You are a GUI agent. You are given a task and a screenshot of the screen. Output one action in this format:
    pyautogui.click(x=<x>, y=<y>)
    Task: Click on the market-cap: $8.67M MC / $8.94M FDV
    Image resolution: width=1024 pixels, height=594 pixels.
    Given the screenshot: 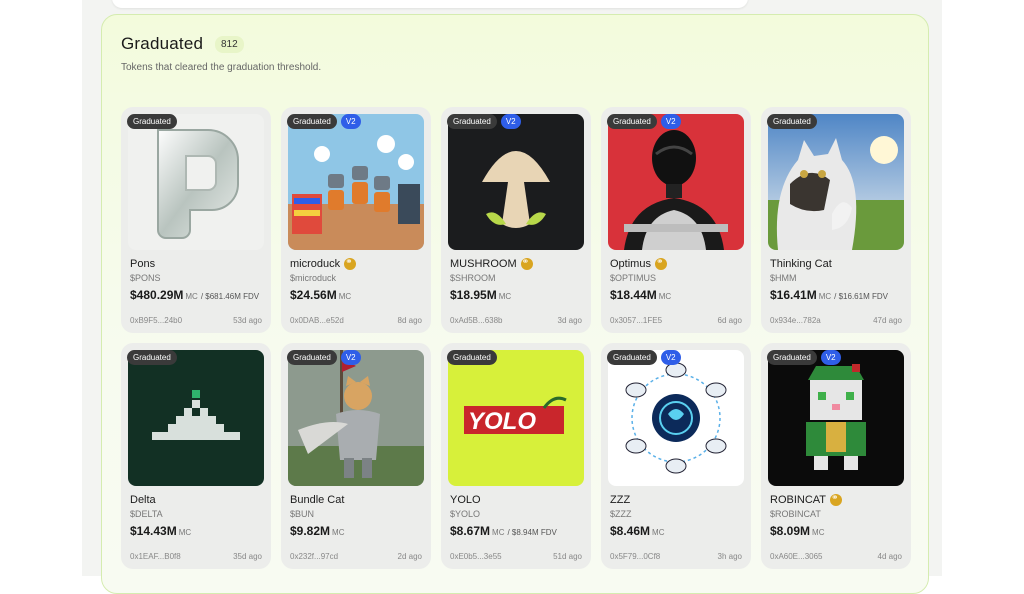 What is the action you would take?
    pyautogui.click(x=503, y=531)
    